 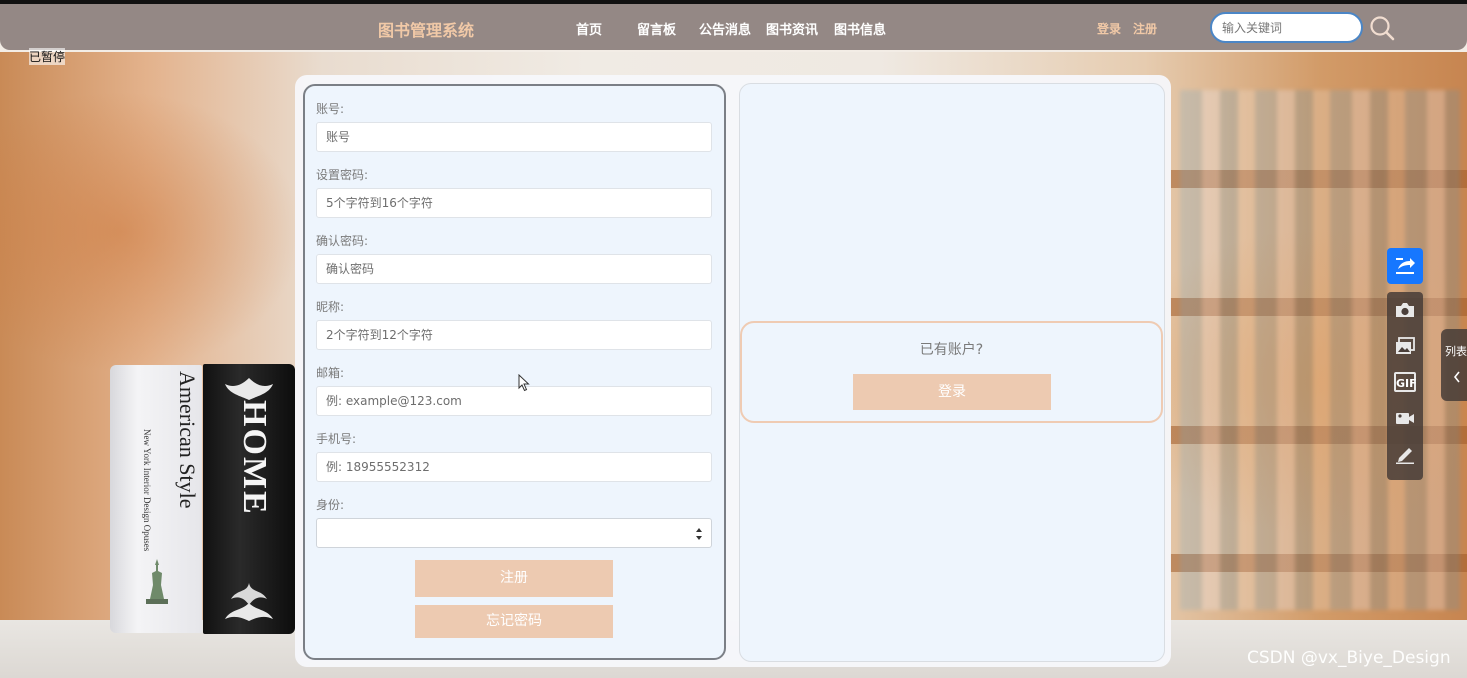 What do you see at coordinates (187, 440) in the screenshot?
I see `book-american-style-title: American Style` at bounding box center [187, 440].